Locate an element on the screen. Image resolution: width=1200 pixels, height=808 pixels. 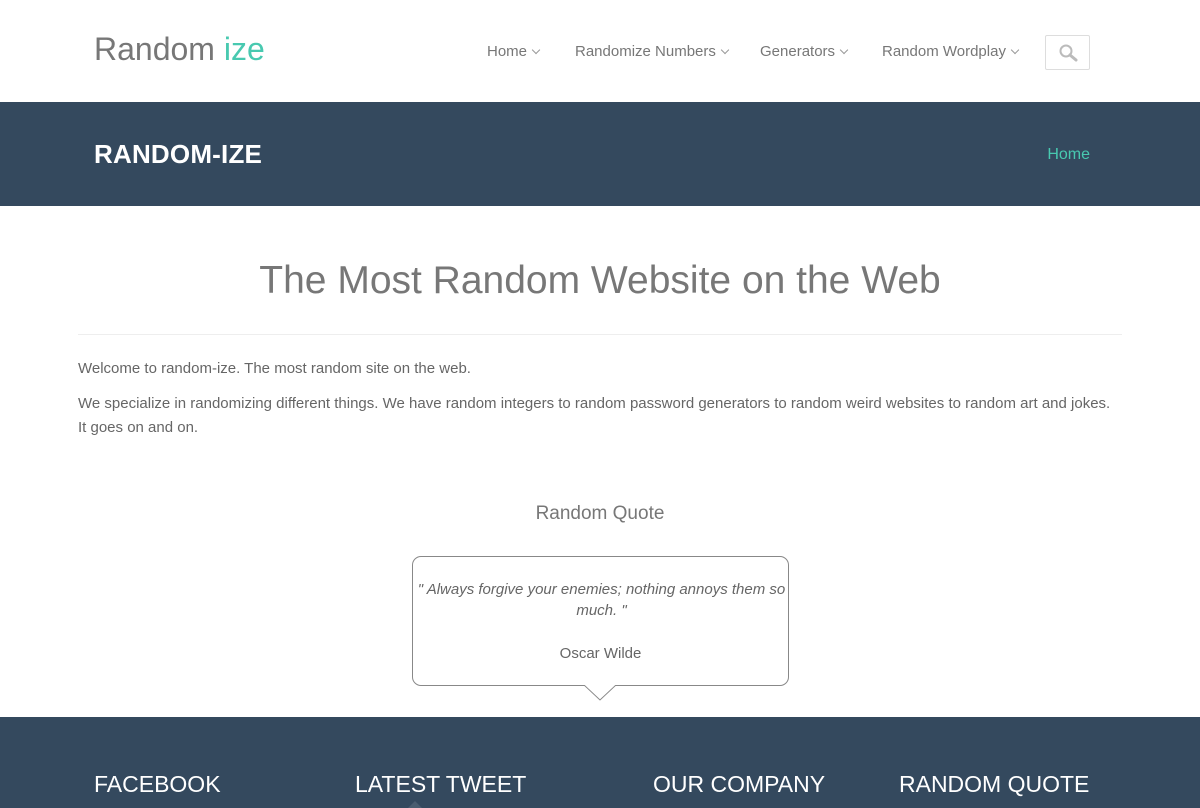
nav-item-generators: Generators is located at coordinates (804, 52).